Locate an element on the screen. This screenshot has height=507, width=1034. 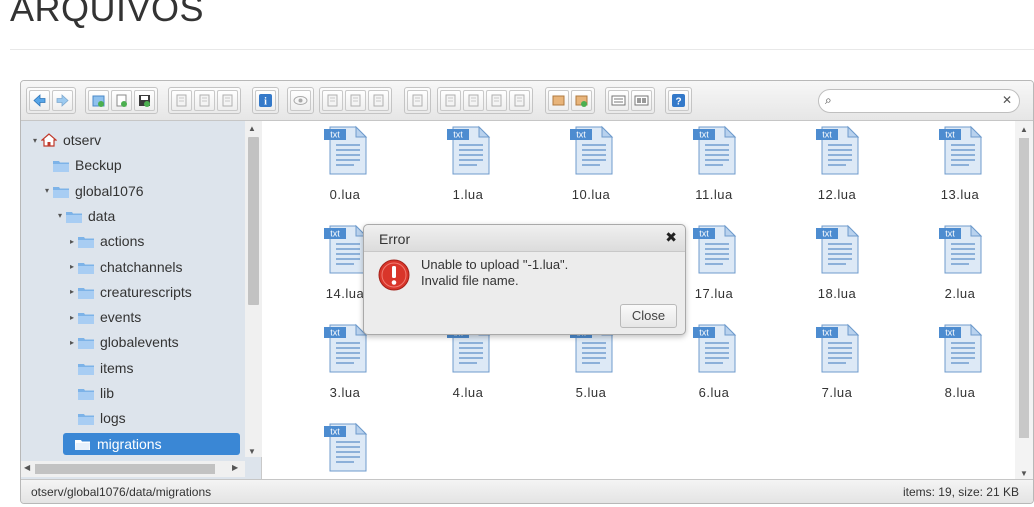
file-name: 8.lua is located at coordinates (960, 392).